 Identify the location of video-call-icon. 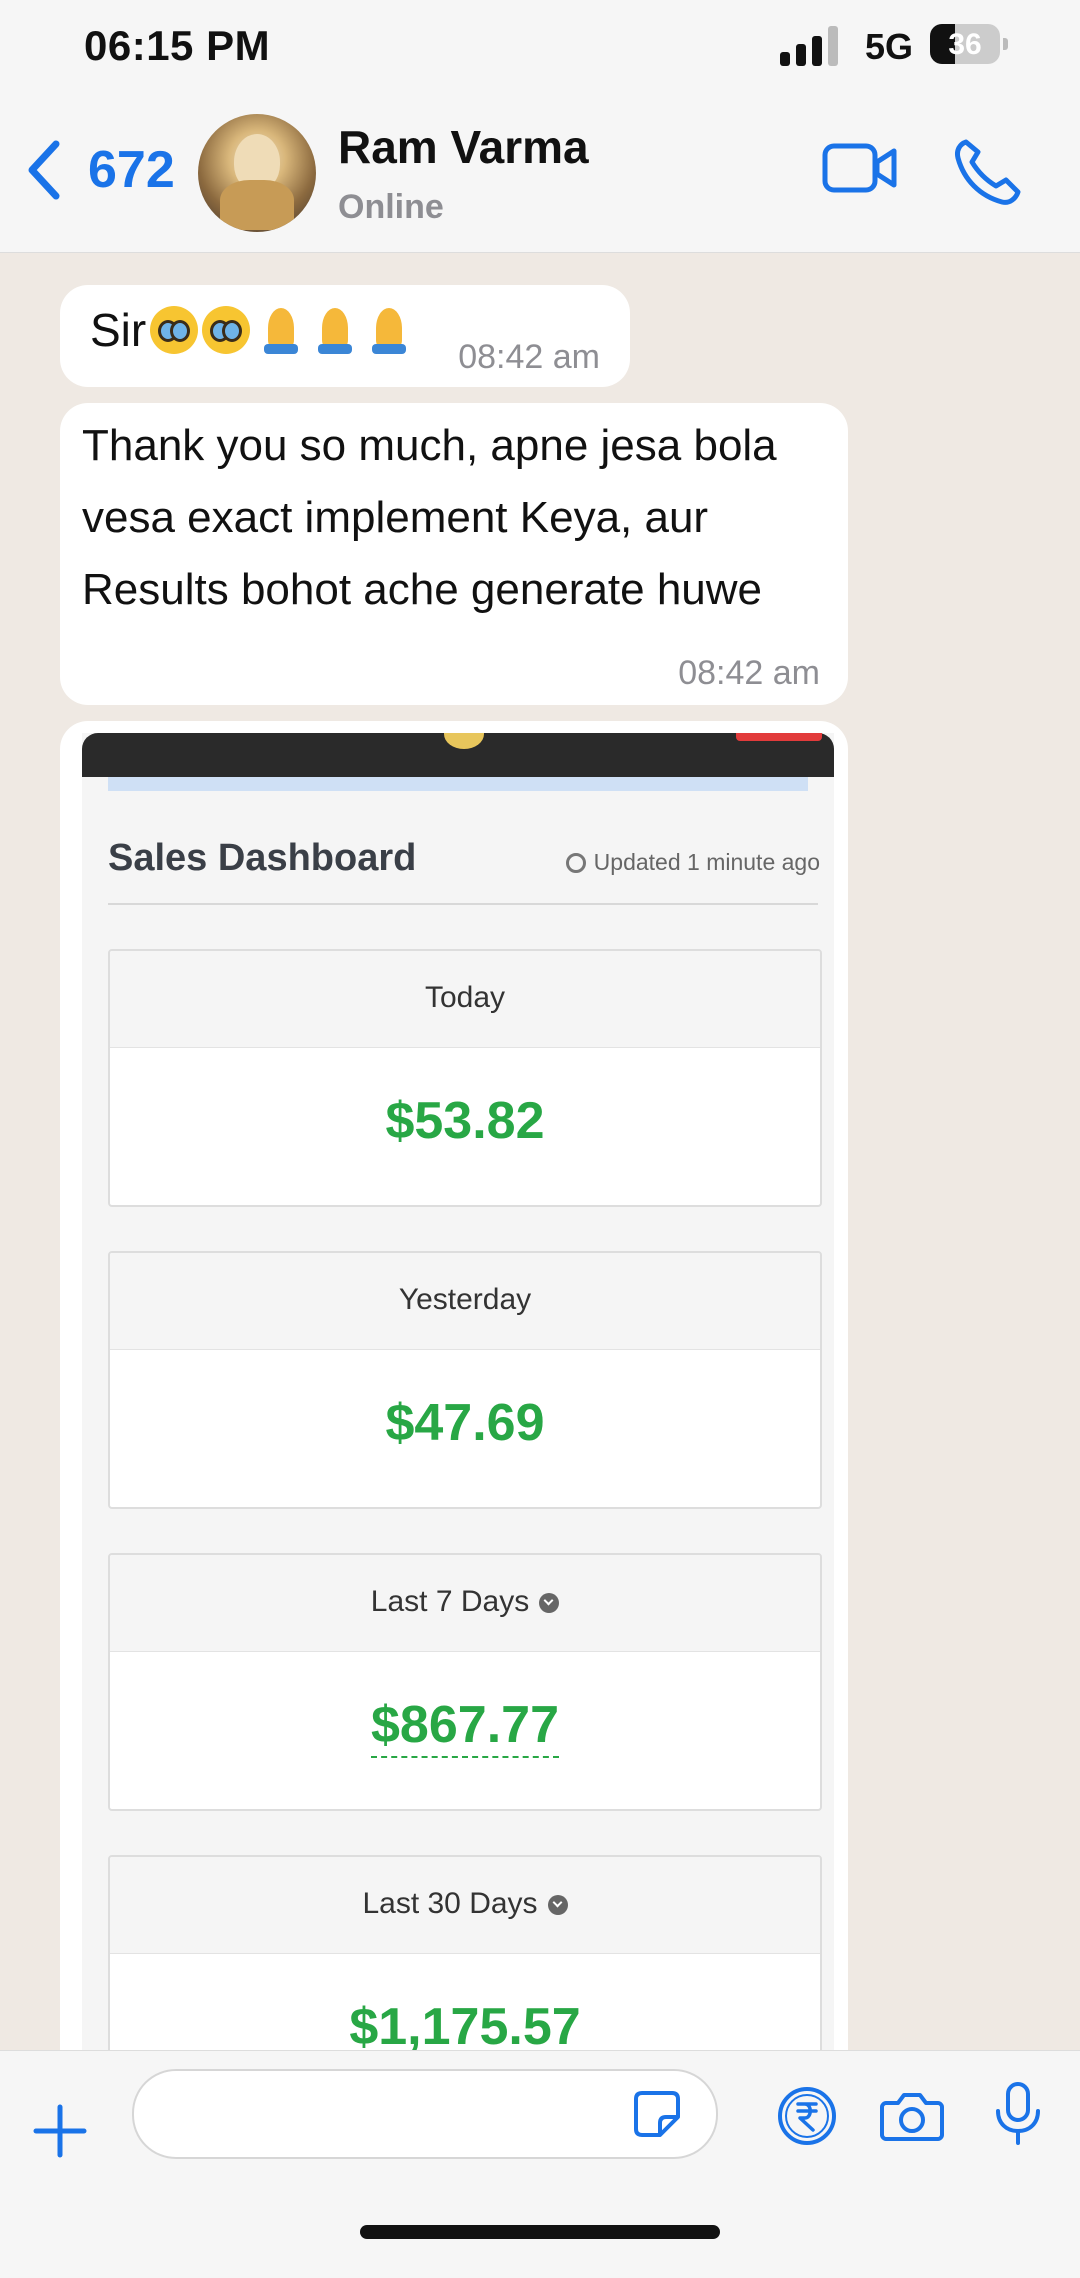
(859, 168).